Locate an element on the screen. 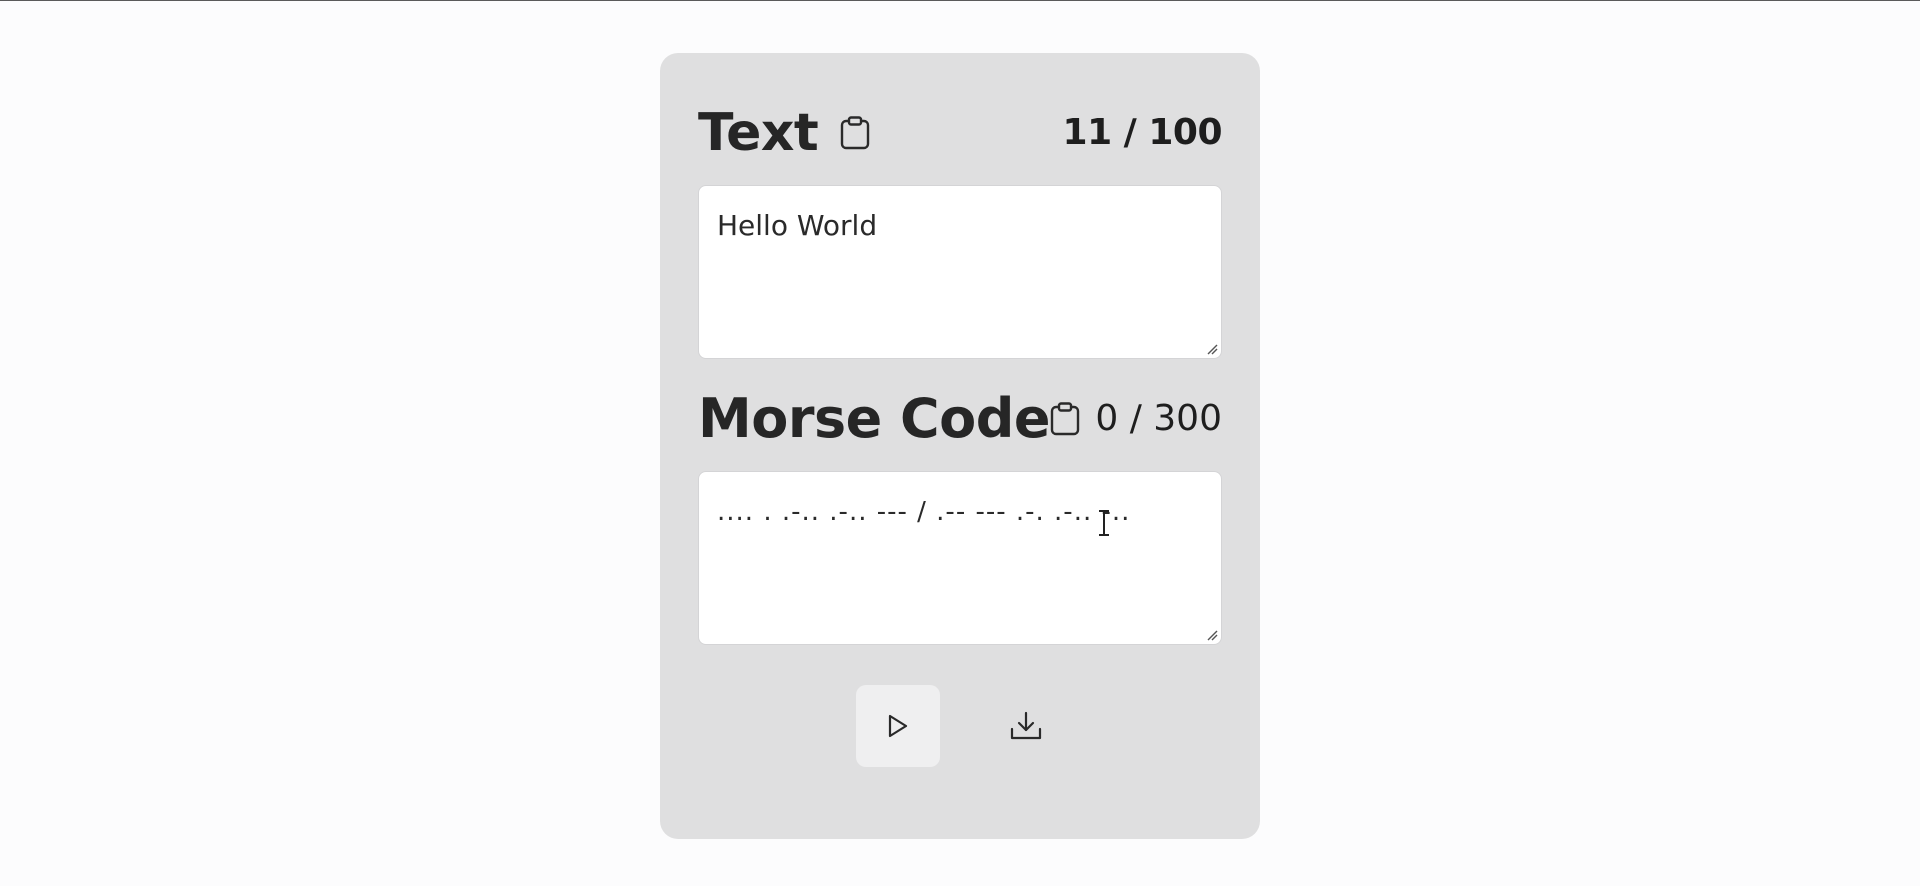  play-icon is located at coordinates (898, 726).